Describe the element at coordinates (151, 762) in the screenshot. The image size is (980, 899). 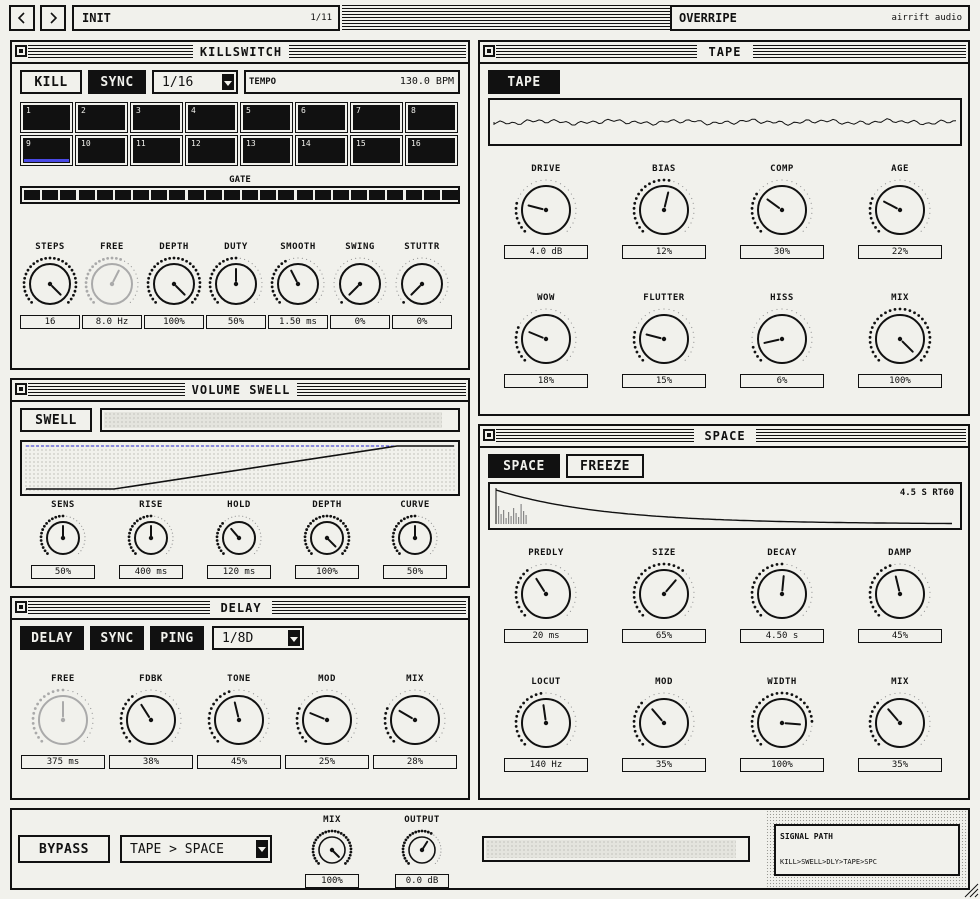
I see `knob-value: 38%` at that location.